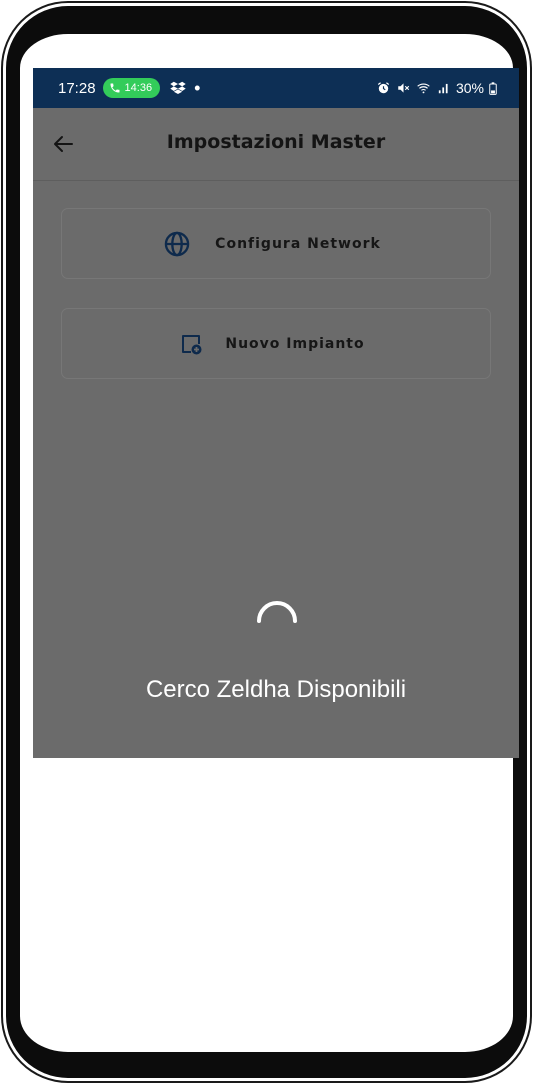 Image resolution: width=533 pixels, height=1084 pixels. What do you see at coordinates (436, 88) in the screenshot?
I see `status-icons: 30%` at bounding box center [436, 88].